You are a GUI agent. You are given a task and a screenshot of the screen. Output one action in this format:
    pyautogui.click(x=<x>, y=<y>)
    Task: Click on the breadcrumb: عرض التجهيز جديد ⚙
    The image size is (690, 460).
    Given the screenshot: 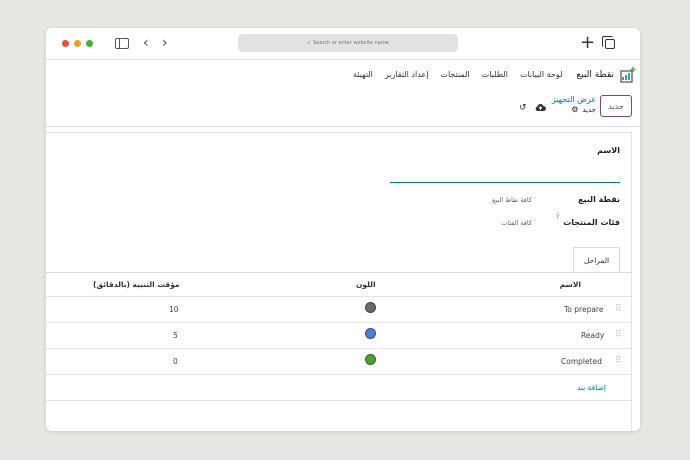 What is the action you would take?
    pyautogui.click(x=574, y=105)
    